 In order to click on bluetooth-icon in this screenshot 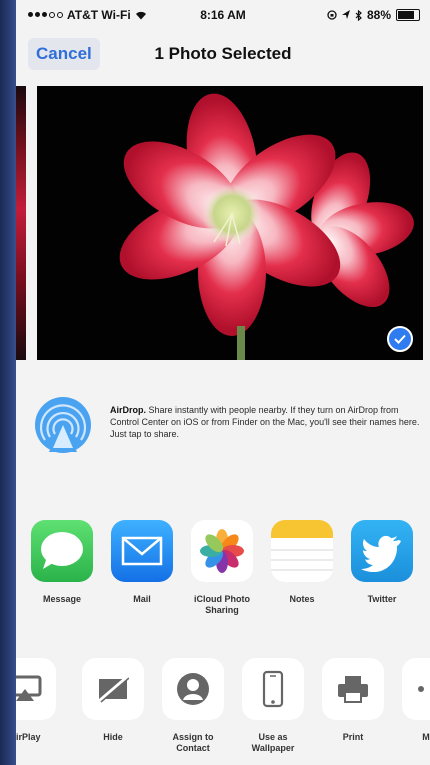, I will do `click(358, 15)`.